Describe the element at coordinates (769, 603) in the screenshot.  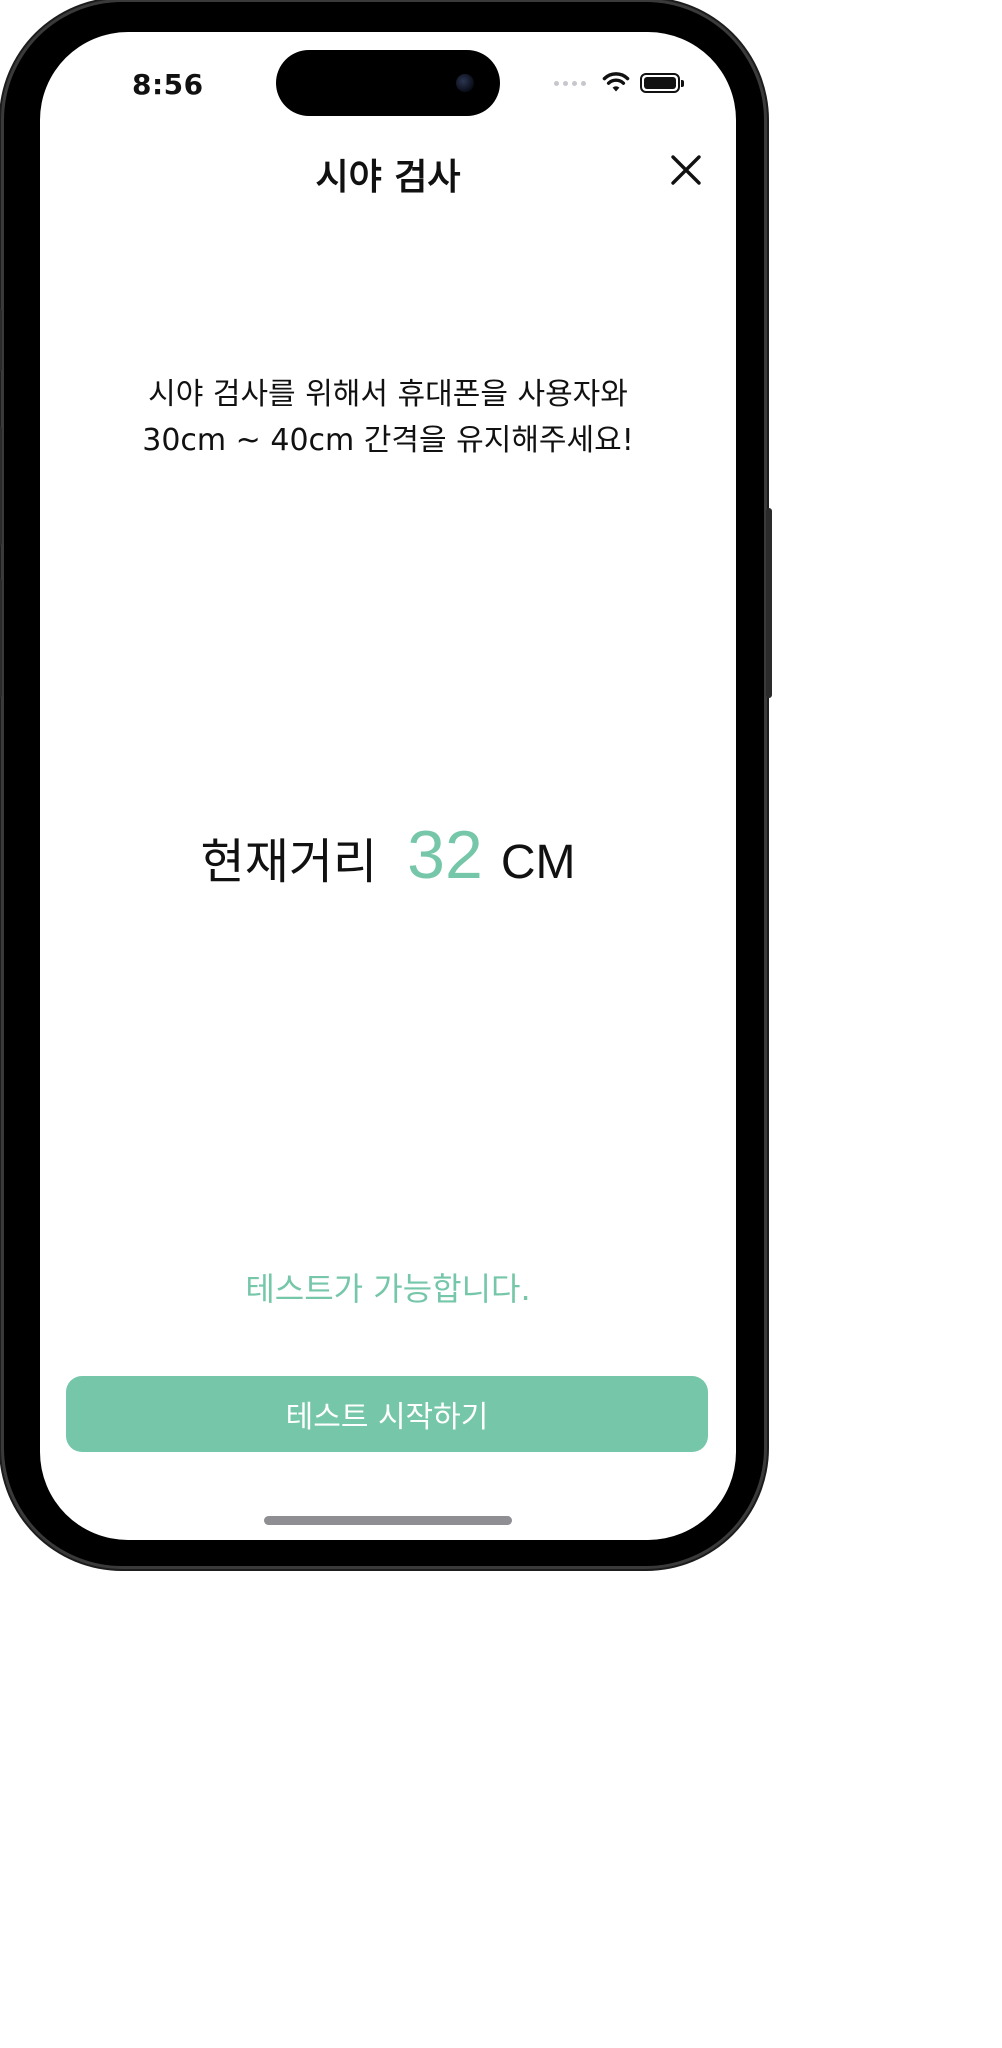
I see `power-button` at that location.